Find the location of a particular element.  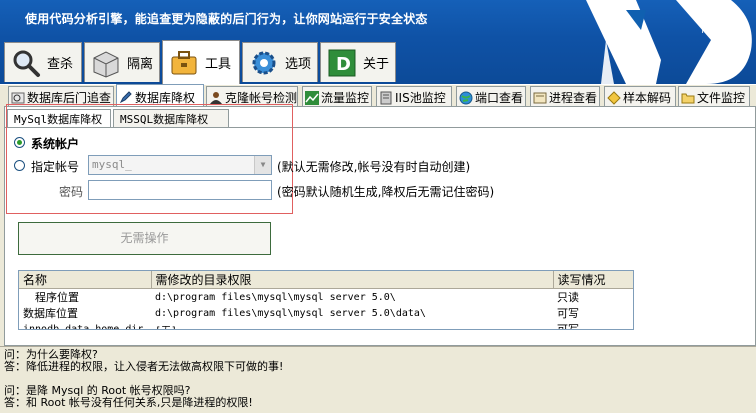

subtab-traffic: 流量监控 is located at coordinates (337, 96).